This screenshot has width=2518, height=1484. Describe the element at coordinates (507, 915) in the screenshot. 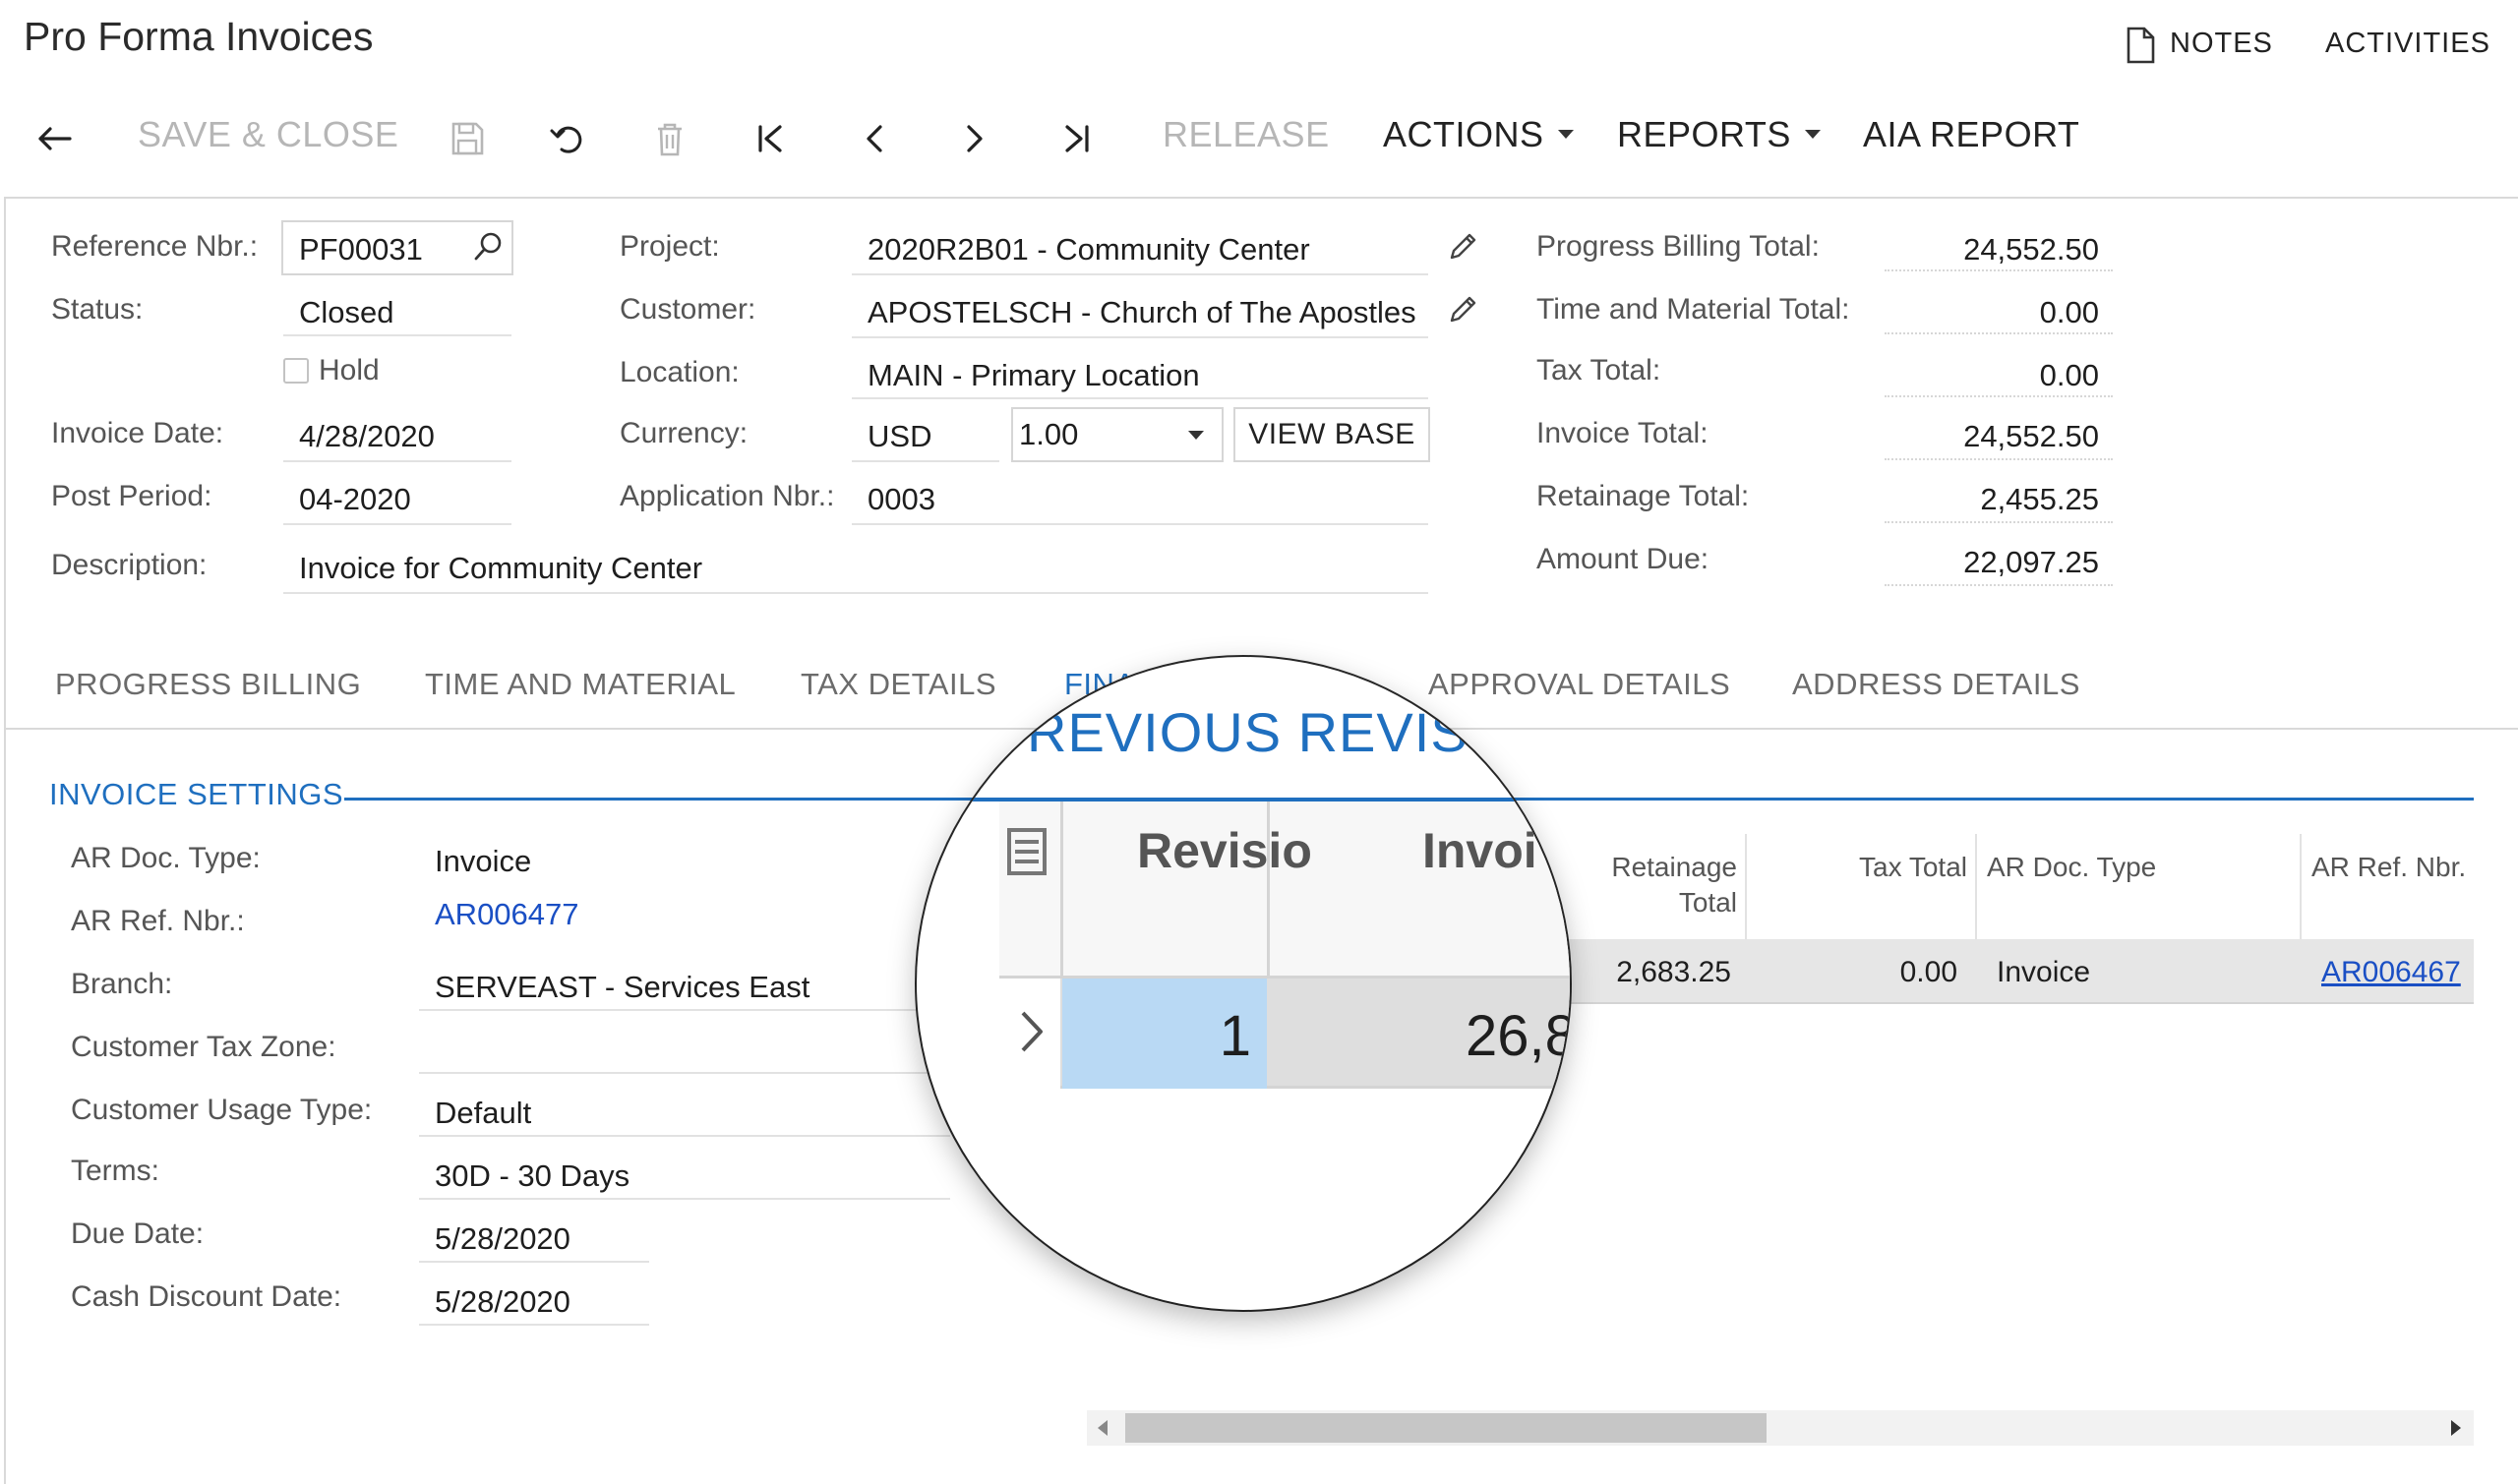

I see `ar-ref-nbr-link: AR006477` at that location.